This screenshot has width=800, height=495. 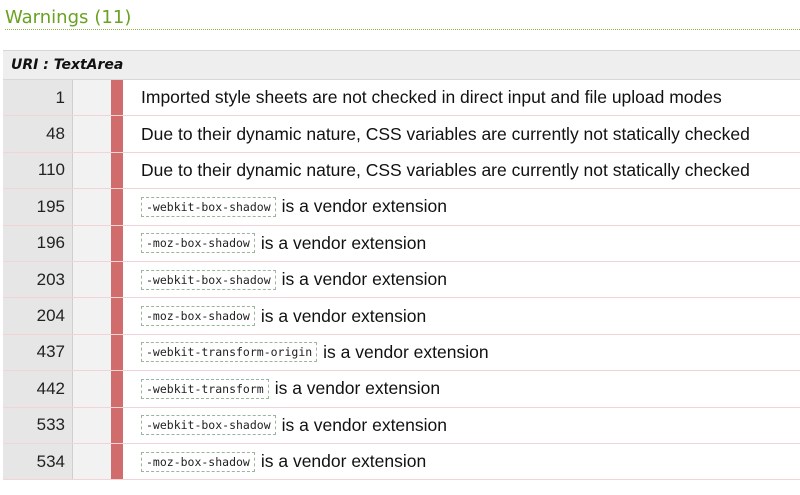 I want to click on warning-row: 204 -moz-box-shadow is a vendor extension, so click(x=401, y=316).